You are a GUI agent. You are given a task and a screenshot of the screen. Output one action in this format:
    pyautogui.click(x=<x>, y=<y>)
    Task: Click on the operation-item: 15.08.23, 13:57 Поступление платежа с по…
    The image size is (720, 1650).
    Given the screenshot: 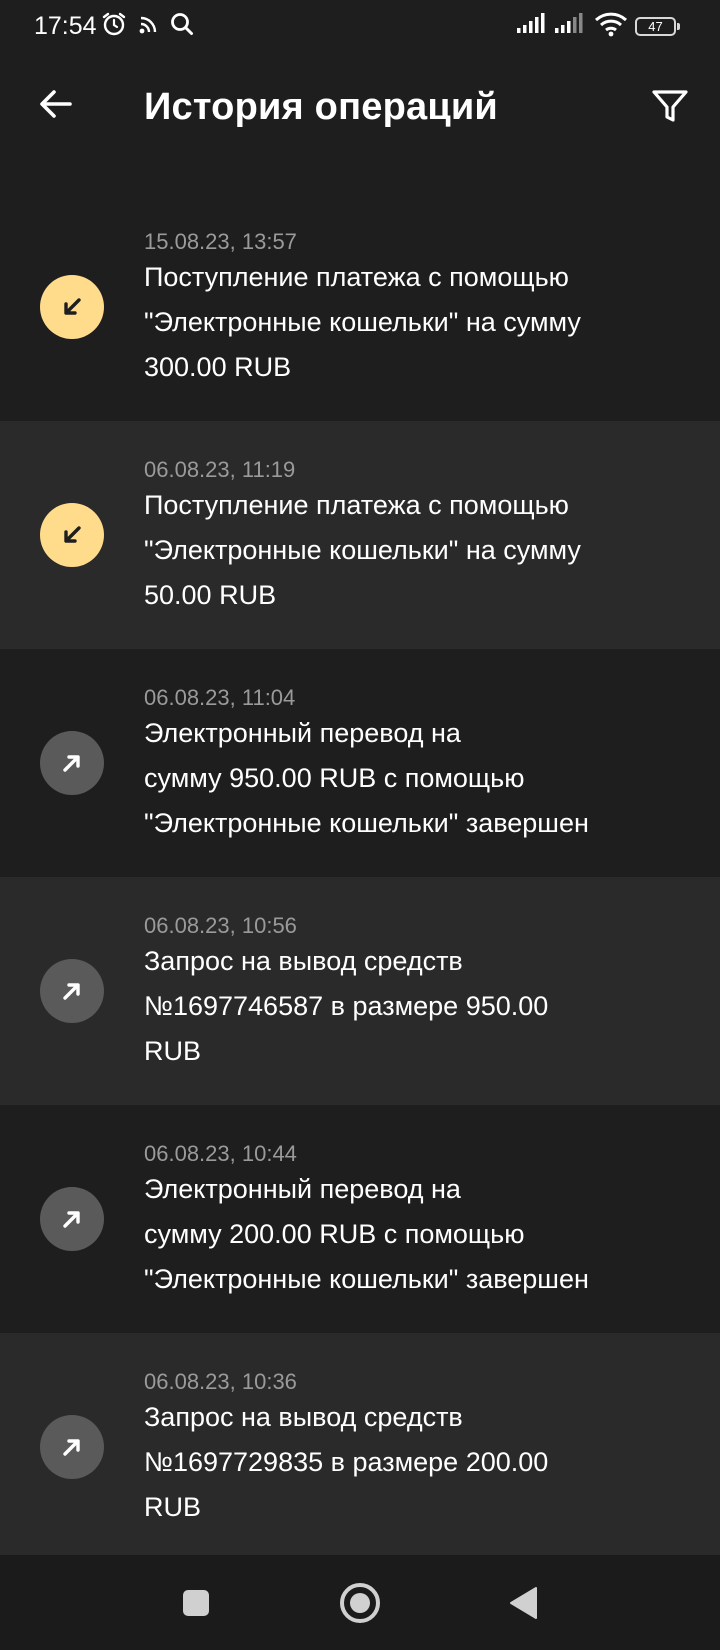 What is the action you would take?
    pyautogui.click(x=360, y=307)
    